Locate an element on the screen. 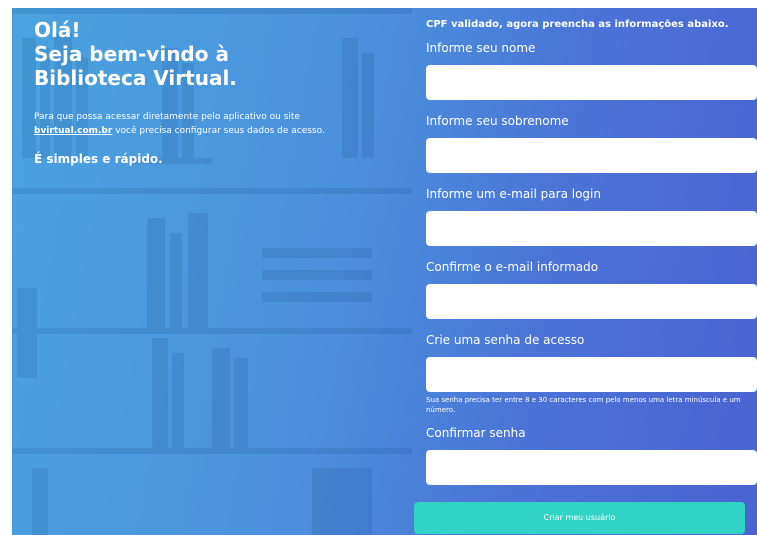 The width and height of the screenshot is (757, 535). greeting-line-1: Olá! is located at coordinates (57, 30).